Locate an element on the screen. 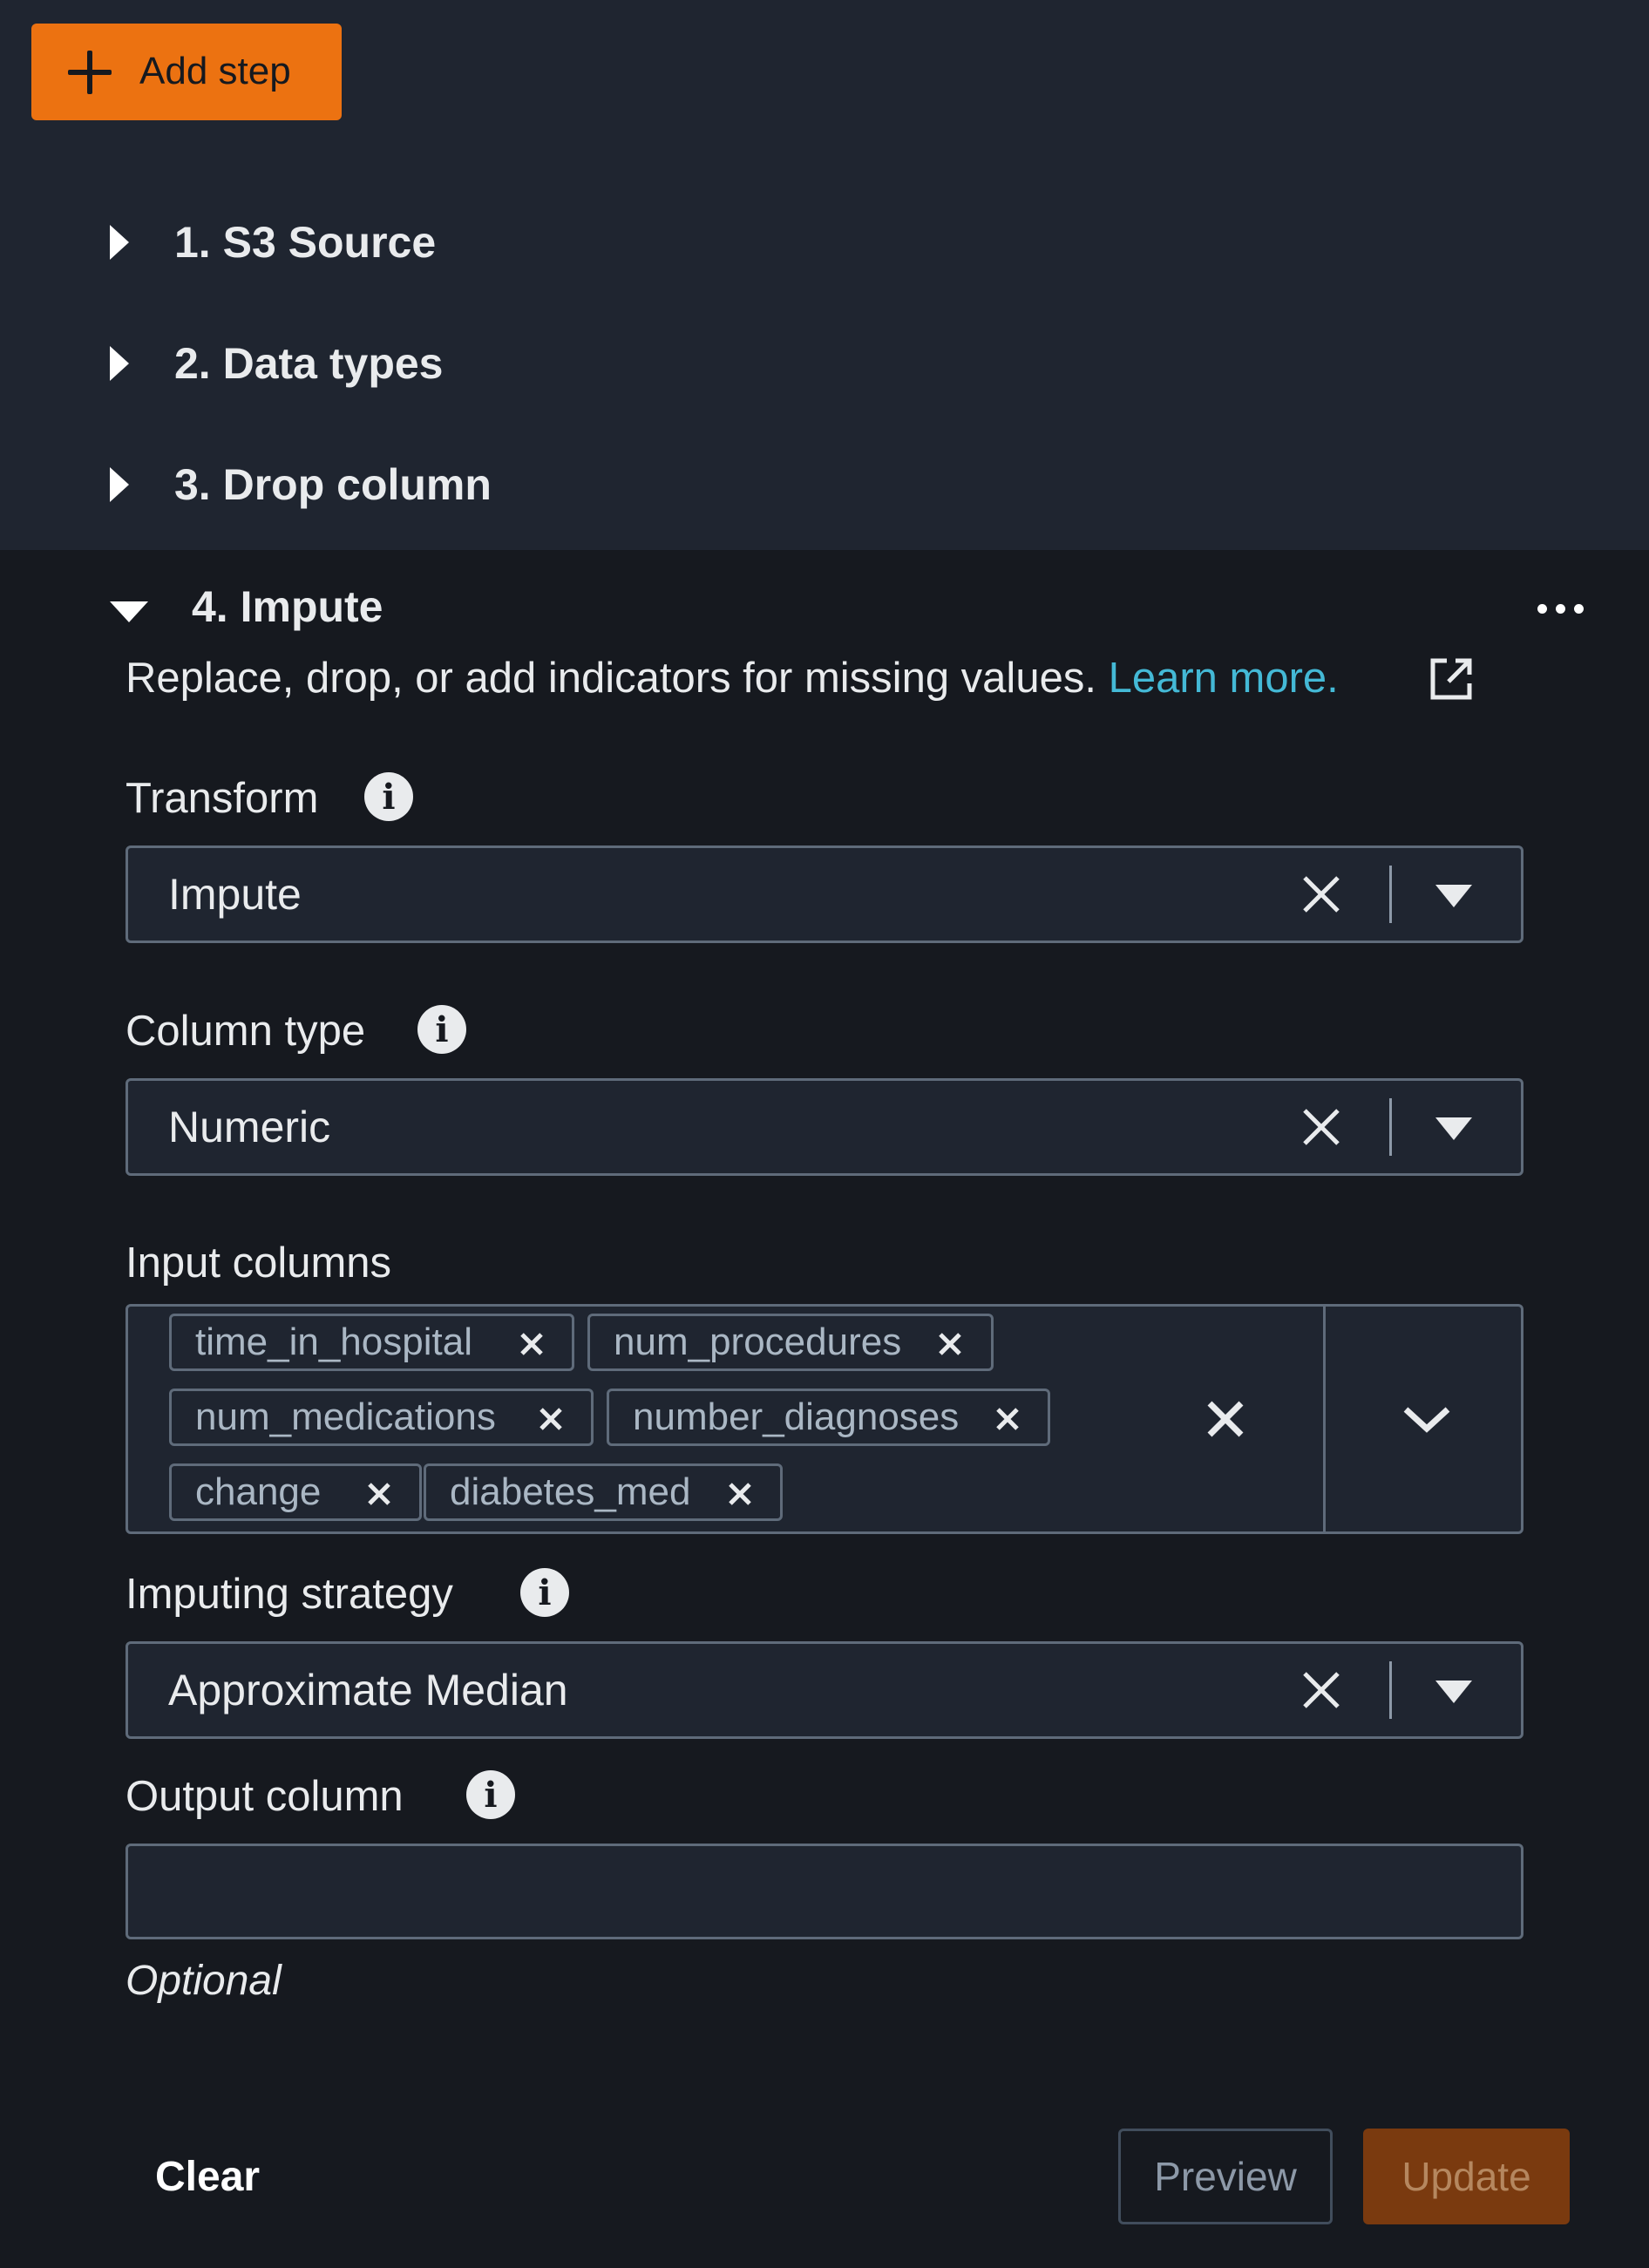  column-type-value: Numeric is located at coordinates (249, 1127).